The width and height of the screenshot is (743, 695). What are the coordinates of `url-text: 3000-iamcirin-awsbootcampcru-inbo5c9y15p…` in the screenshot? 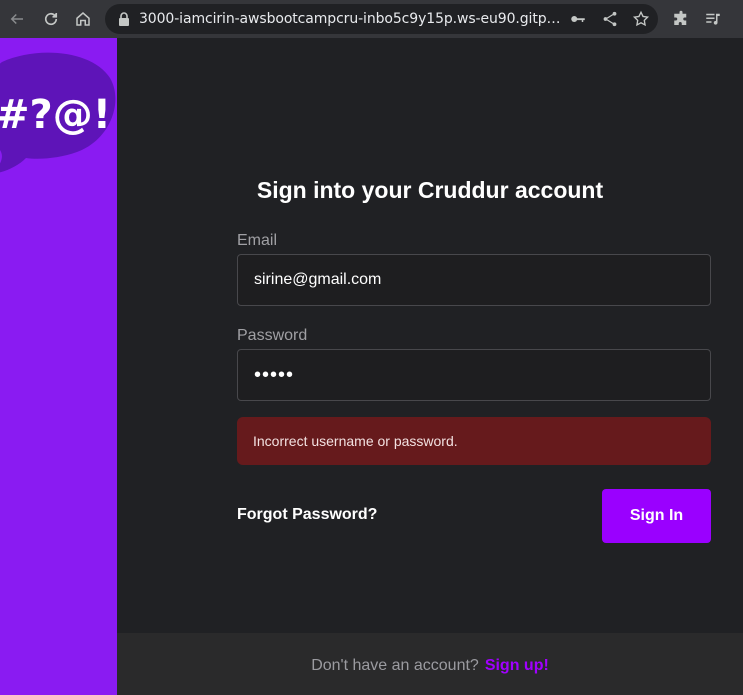 It's located at (351, 19).